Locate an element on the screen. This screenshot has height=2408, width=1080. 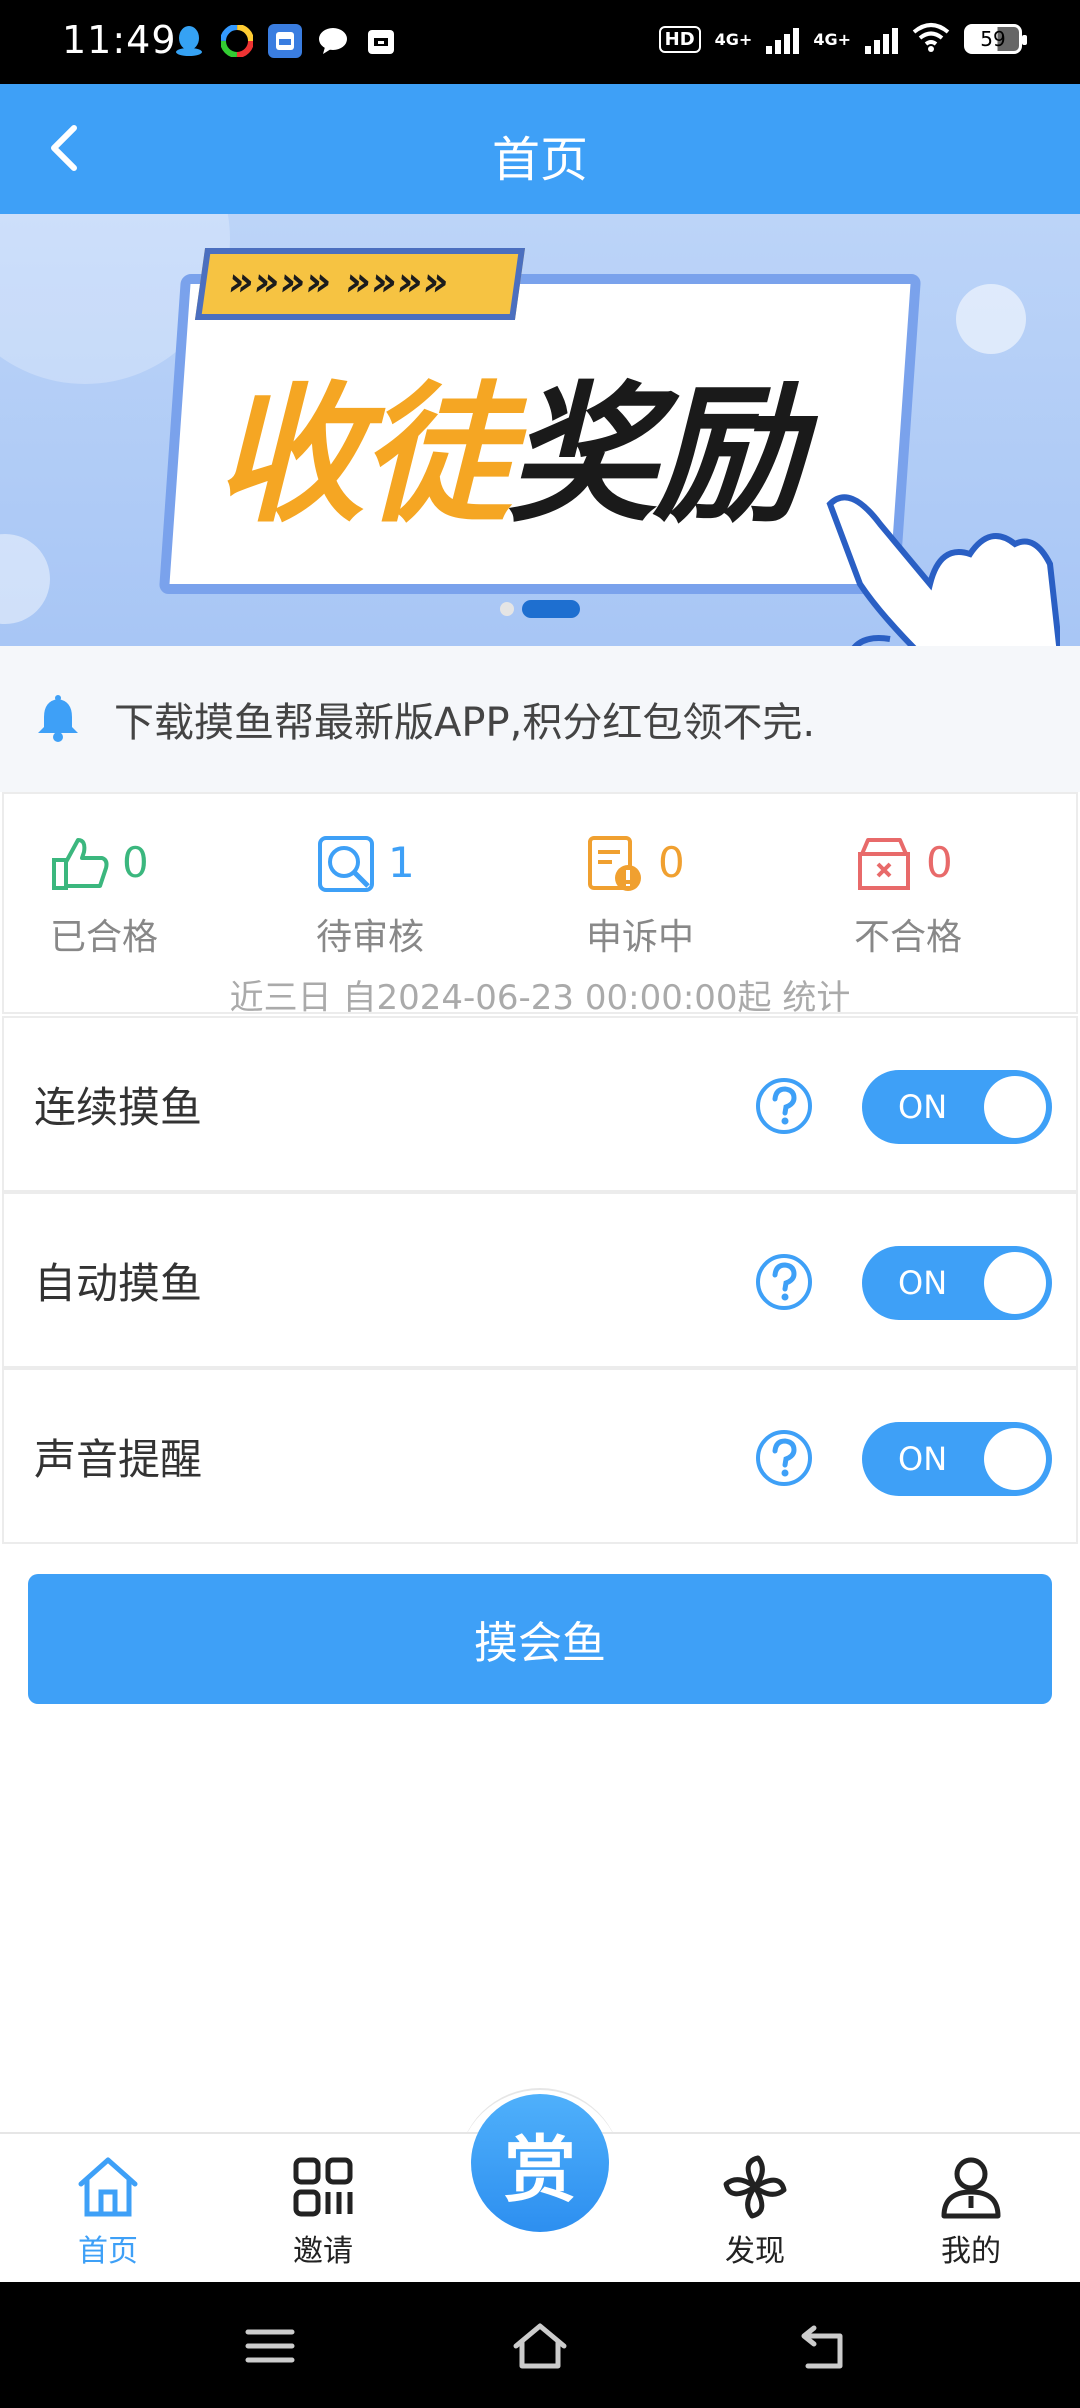
calendar-icon is located at coordinates (381, 41).